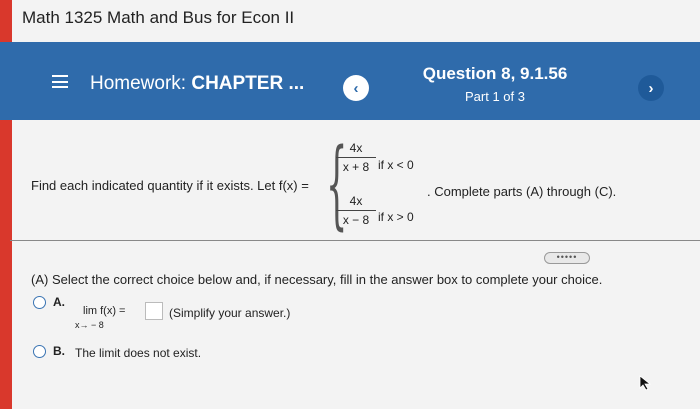 This screenshot has height=409, width=700. I want to click on section-divider, so click(355, 240).